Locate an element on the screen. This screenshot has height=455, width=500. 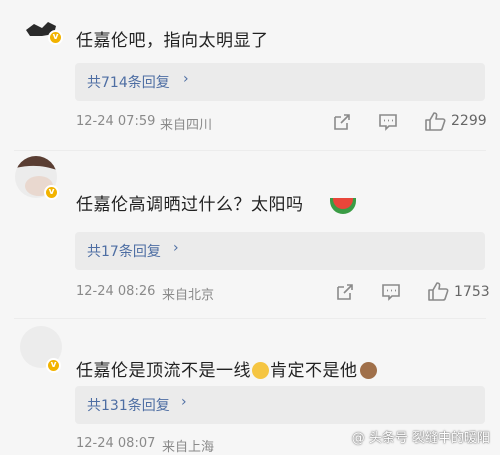
view-replies-button: 共17条回复 › is located at coordinates (280, 251).